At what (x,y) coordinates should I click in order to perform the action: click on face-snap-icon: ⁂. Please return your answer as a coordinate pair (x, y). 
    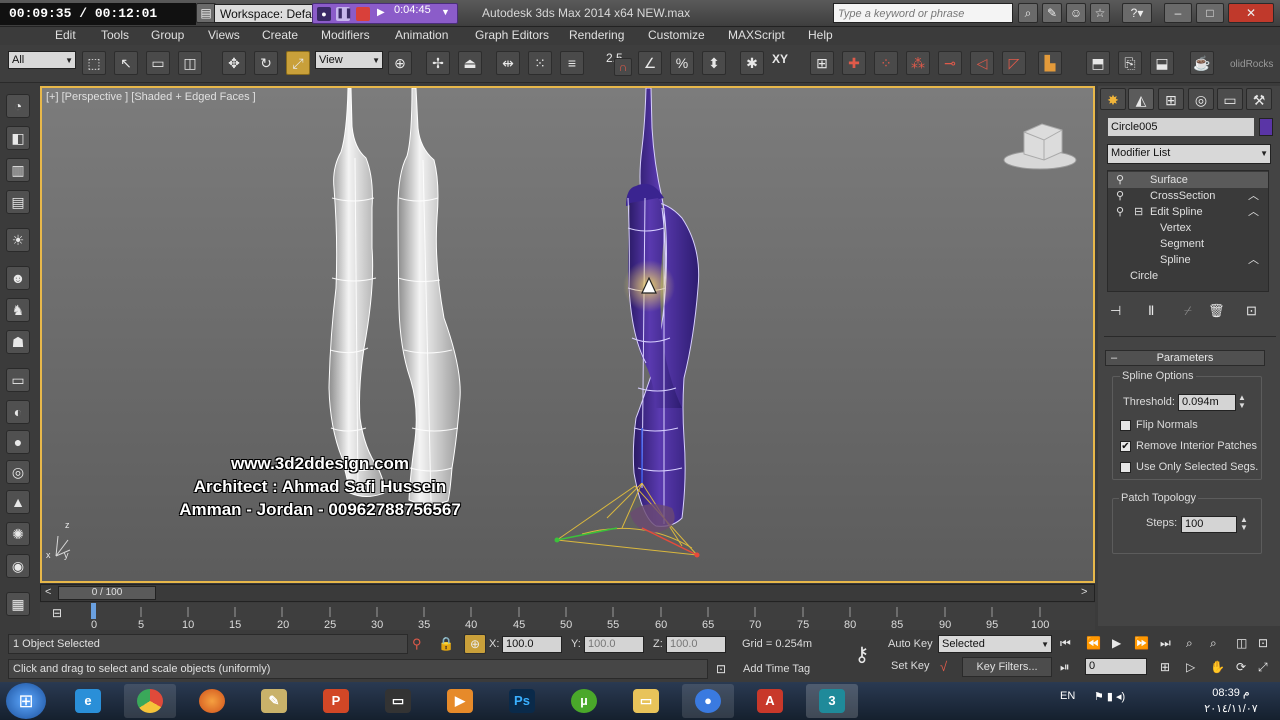
    Looking at the image, I should click on (918, 63).